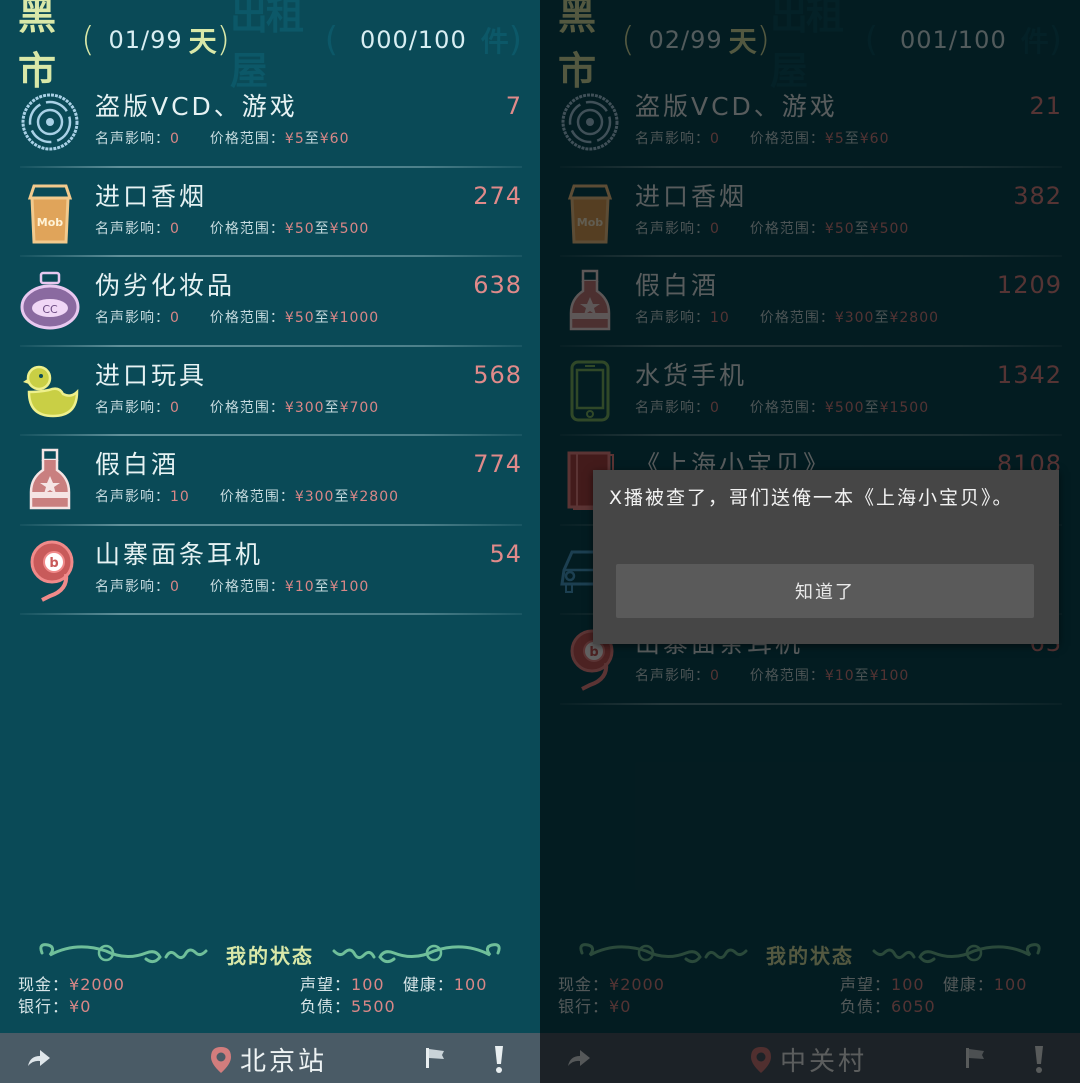 The height and width of the screenshot is (1083, 1080). I want to click on price-max: ¥500, so click(349, 228).